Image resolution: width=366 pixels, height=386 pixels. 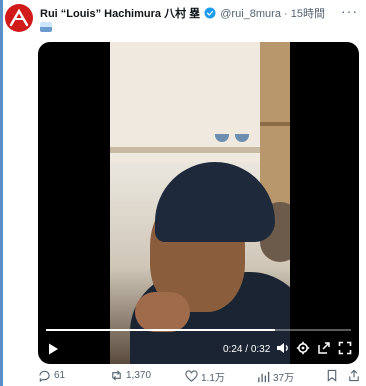 I want to click on views-chart-icon, so click(x=264, y=377).